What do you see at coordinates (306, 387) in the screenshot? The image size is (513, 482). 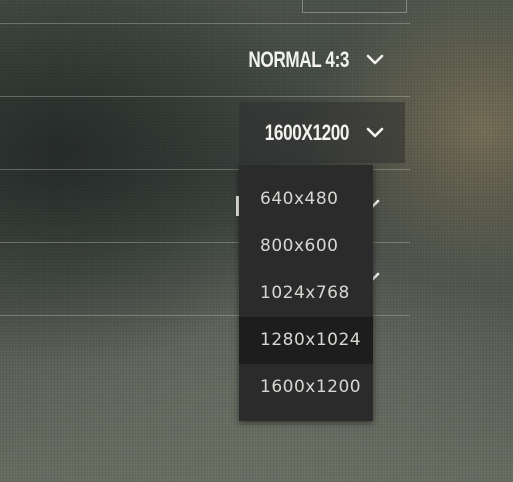 I see `resolution-option: 1600x1200` at bounding box center [306, 387].